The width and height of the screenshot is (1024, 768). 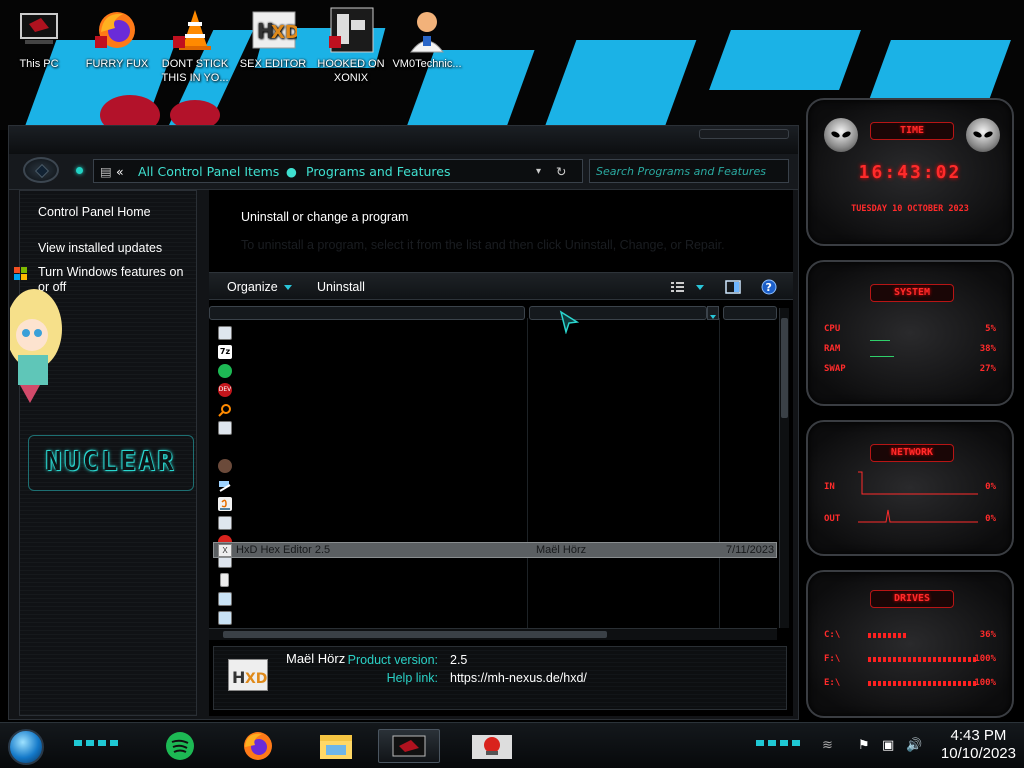 I want to click on column-header-publisher, so click(x=618, y=313).